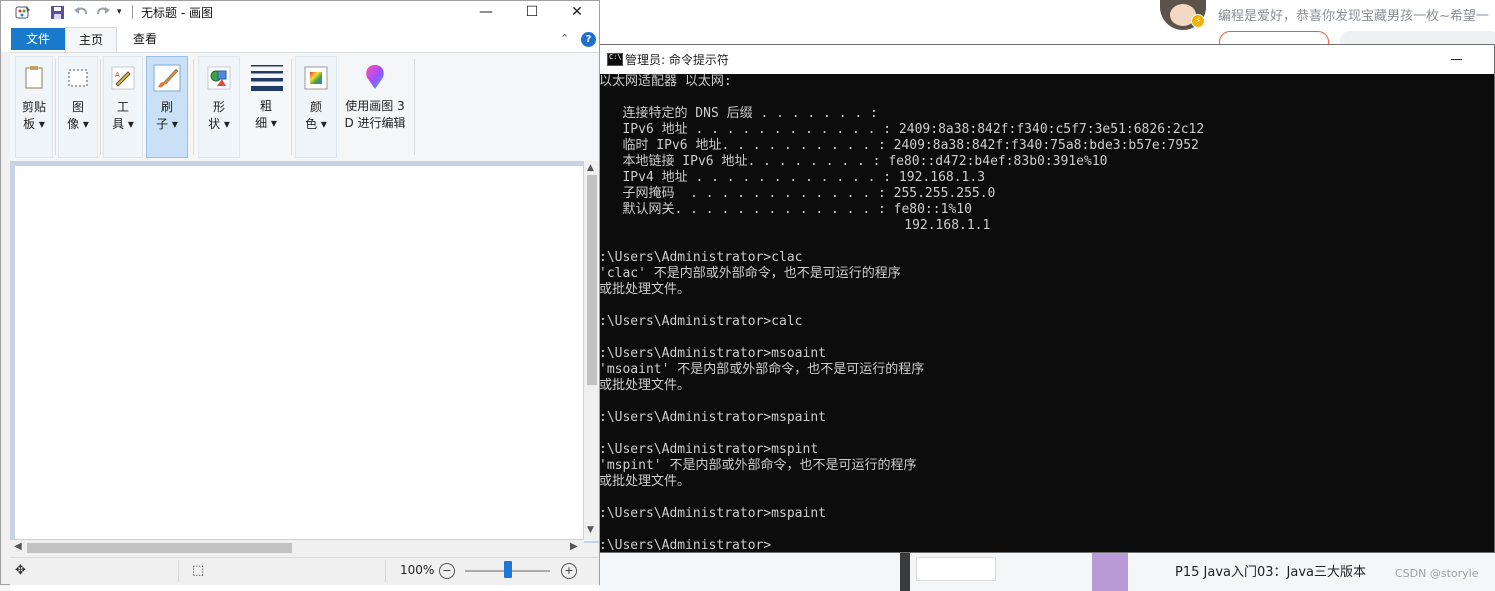  Describe the element at coordinates (956, 569) in the screenshot. I see `background-panel` at that location.